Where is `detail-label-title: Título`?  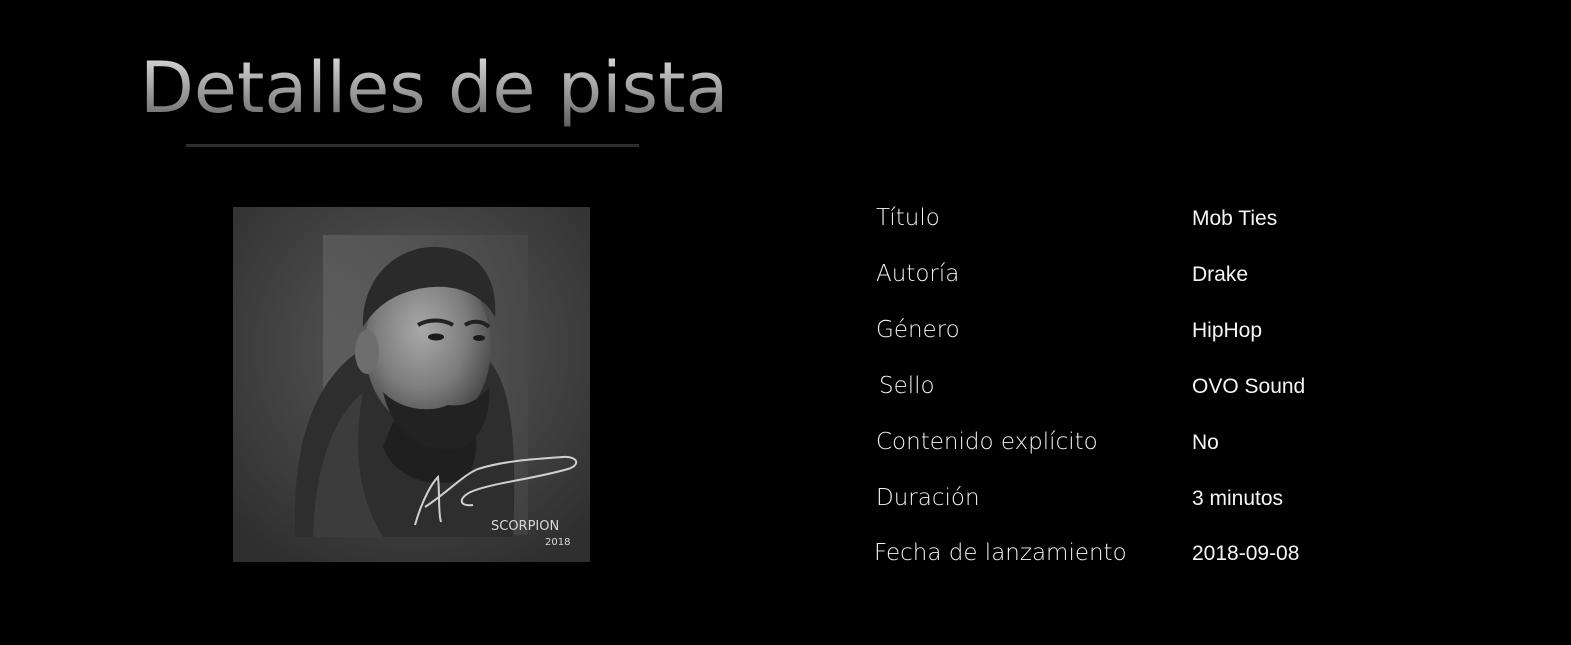
detail-label-title: Título is located at coordinates (908, 218).